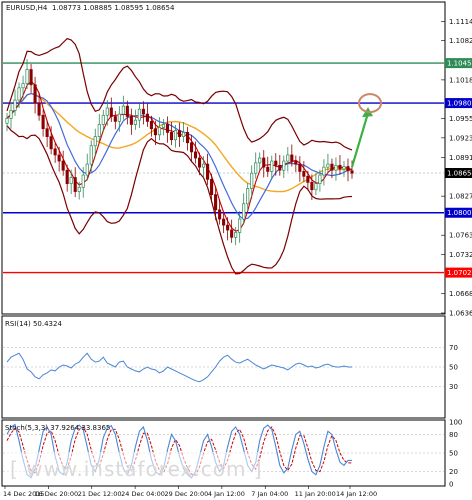 This screenshot has width=472, height=500. I want to click on x-tick-label: 11 Jan 20:00, so click(315, 494).